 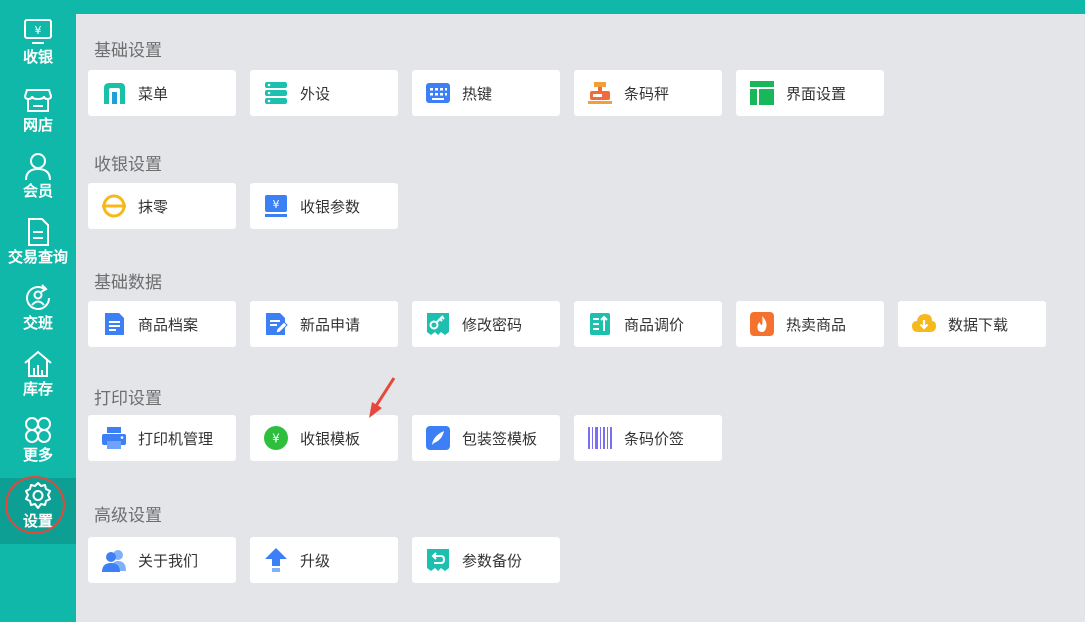 I want to click on brand-logo, so click(x=138, y=2).